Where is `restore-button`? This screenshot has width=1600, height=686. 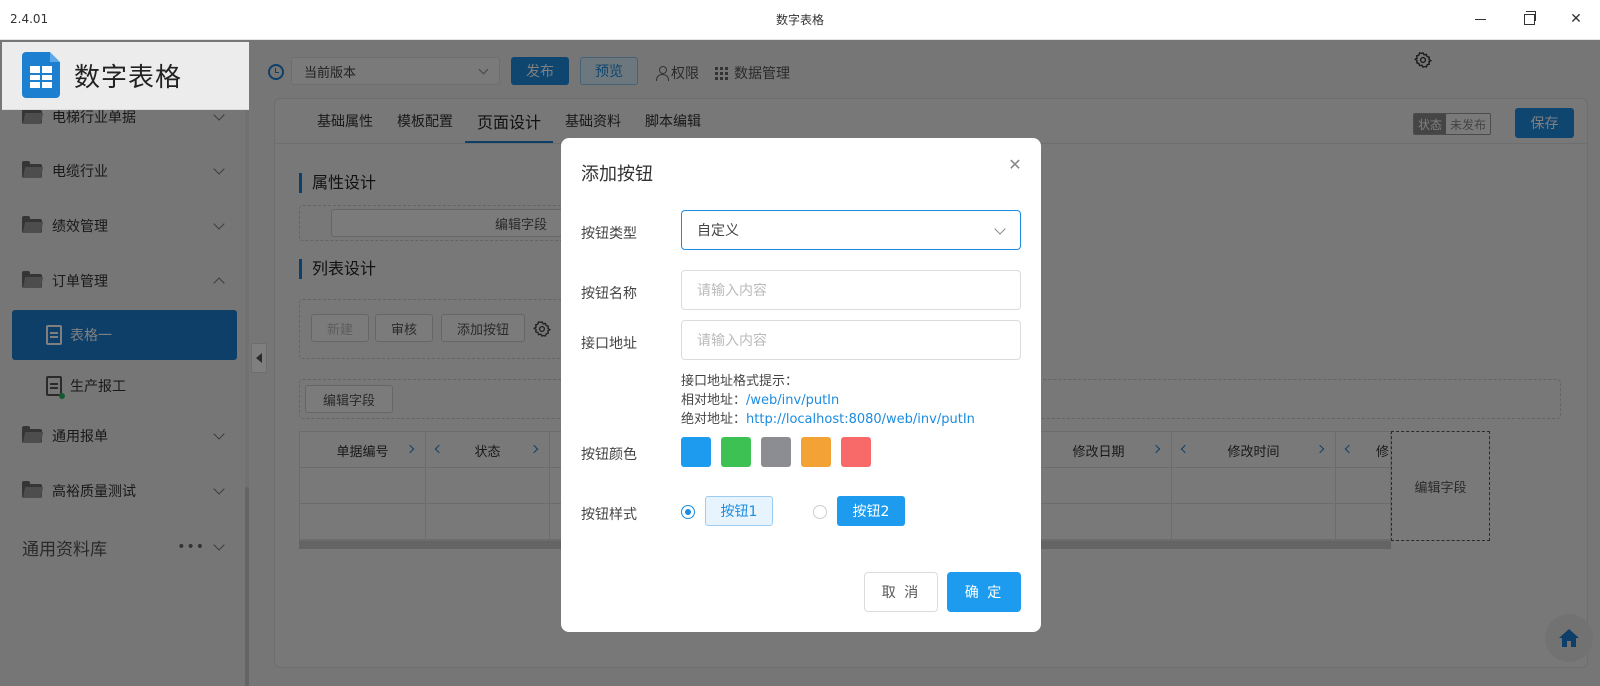
restore-button is located at coordinates (1529, 19).